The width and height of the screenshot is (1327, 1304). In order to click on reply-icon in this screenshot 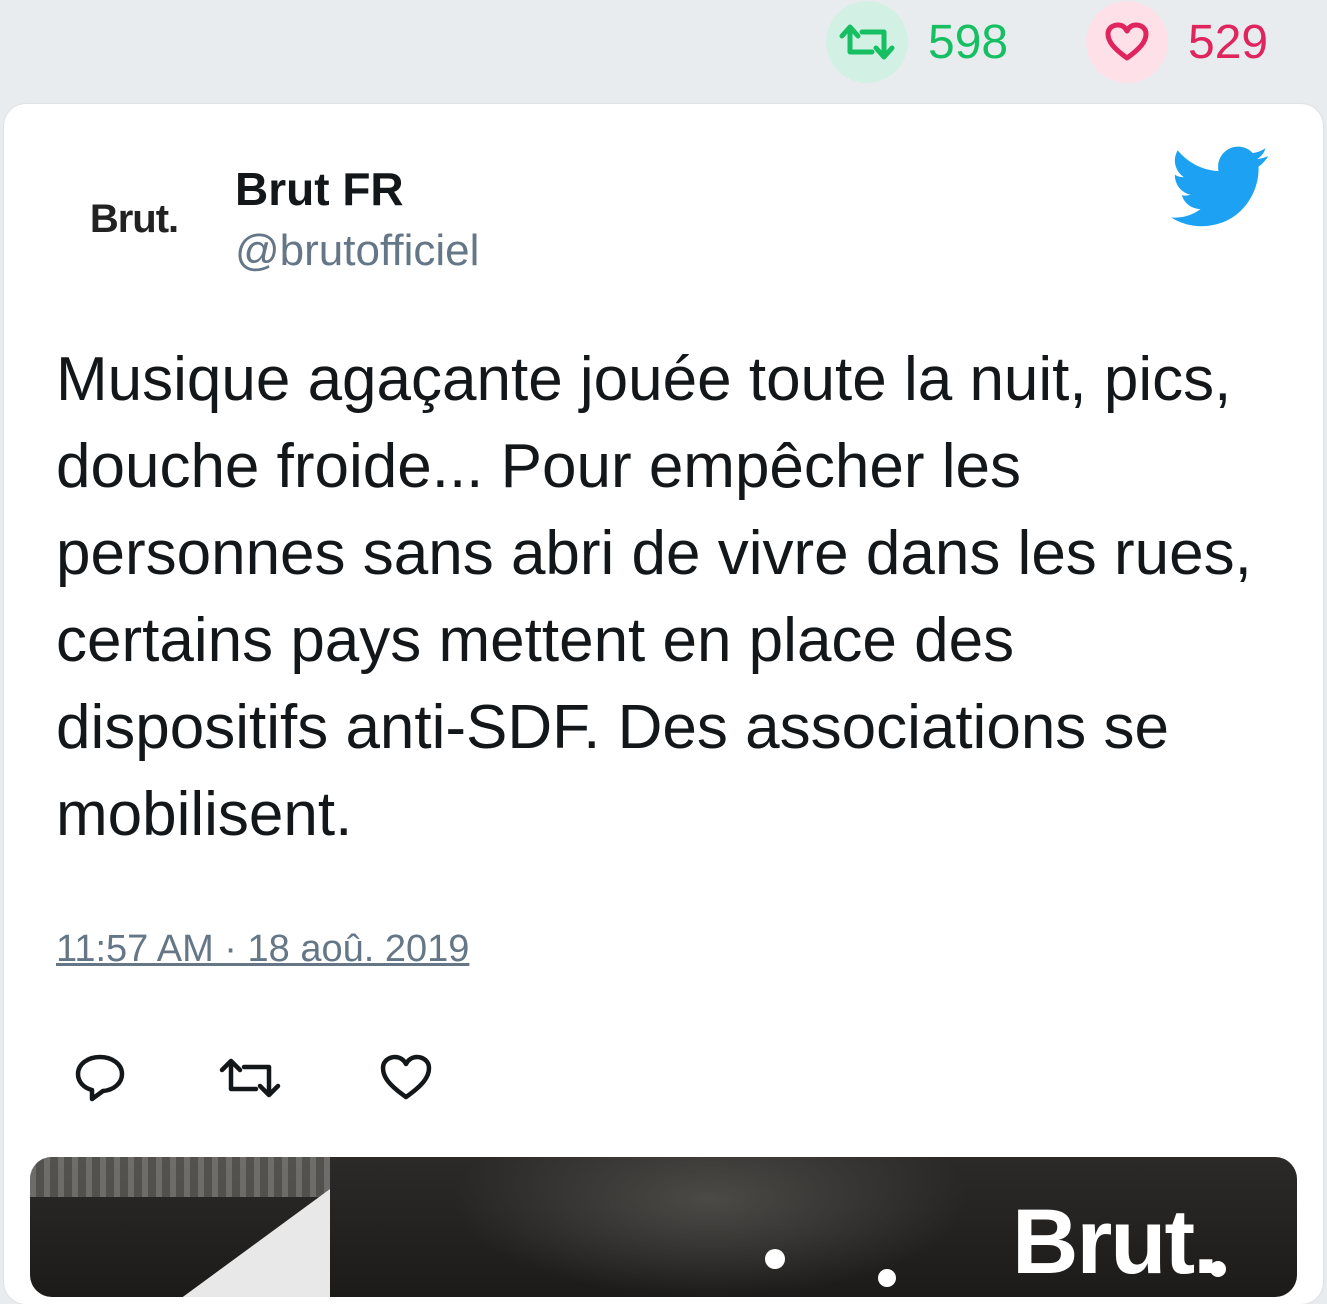, I will do `click(100, 1078)`.